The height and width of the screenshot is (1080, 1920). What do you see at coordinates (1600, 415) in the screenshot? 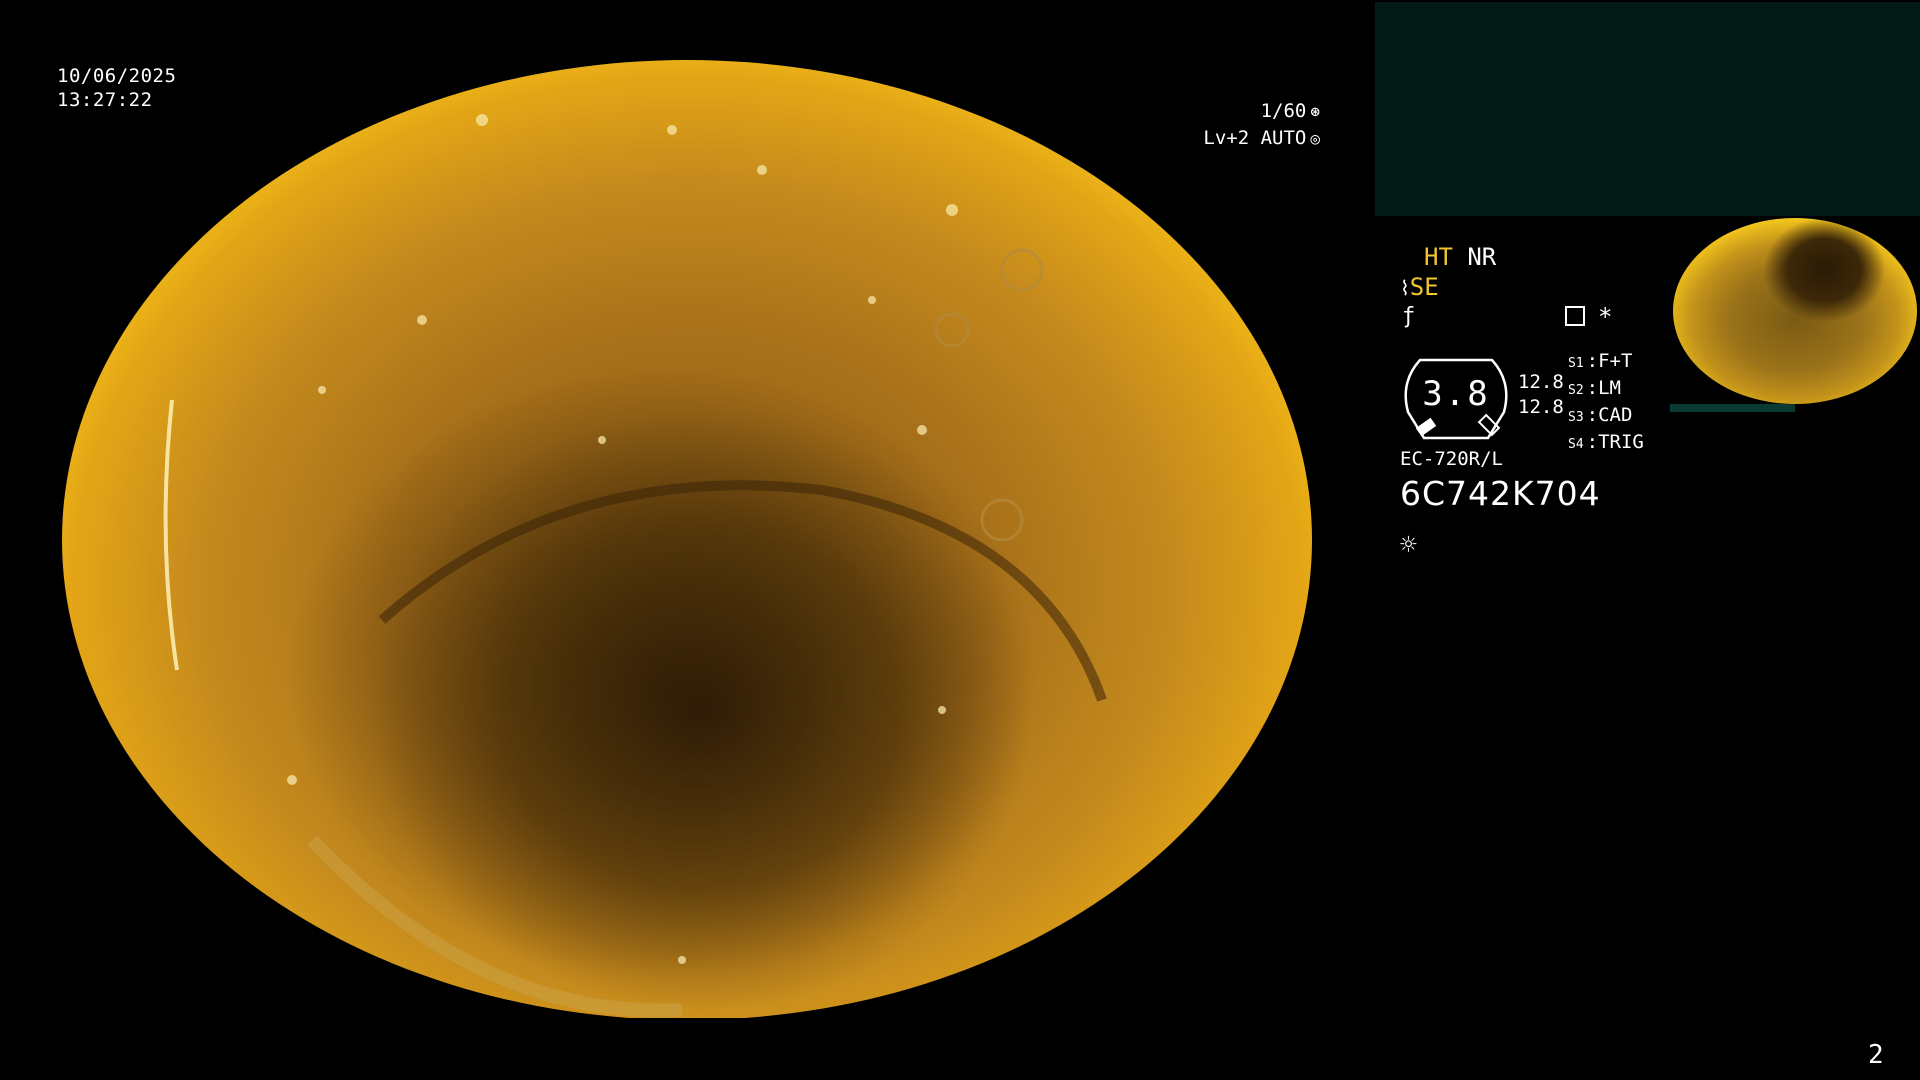
I see `switch-row: S3:CAD` at bounding box center [1600, 415].